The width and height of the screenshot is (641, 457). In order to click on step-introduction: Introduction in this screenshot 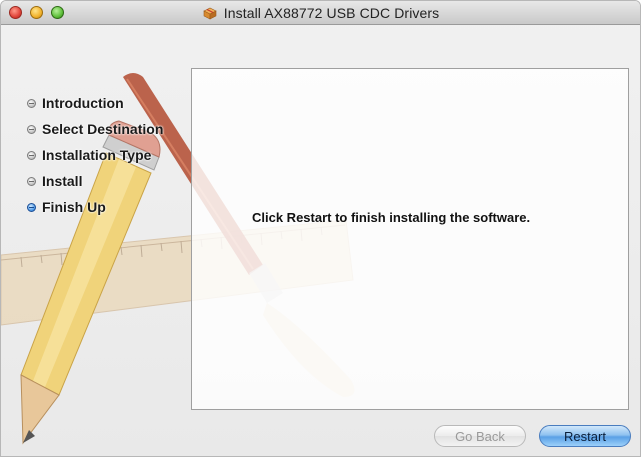, I will do `click(95, 103)`.